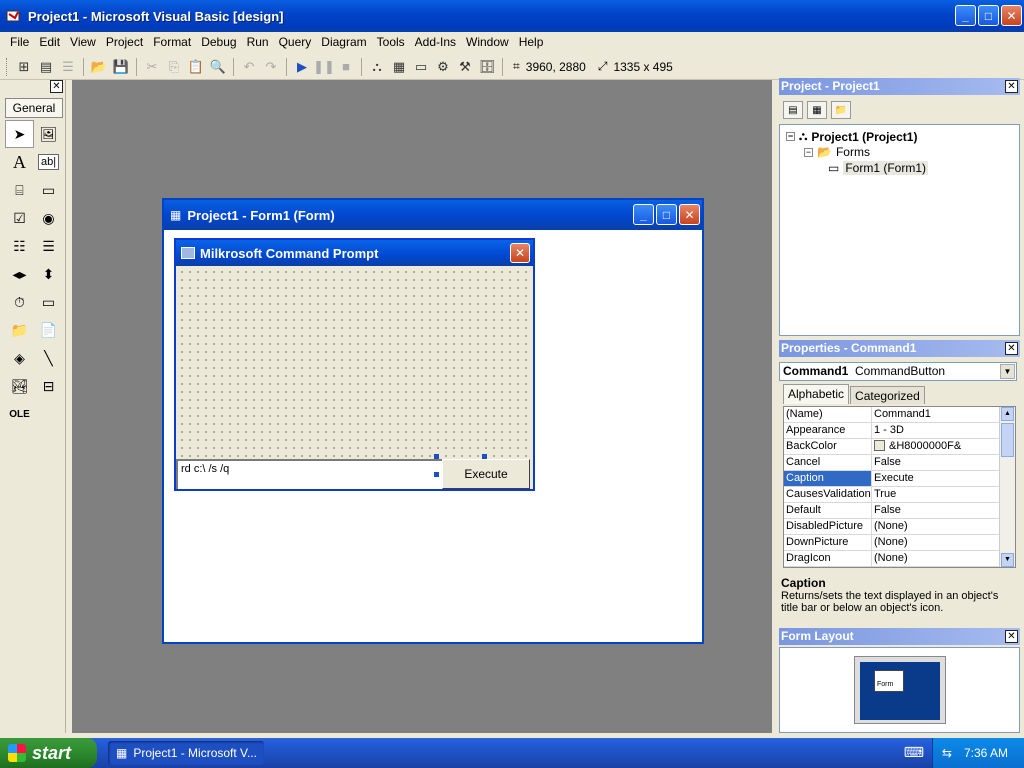  What do you see at coordinates (310, 474) in the screenshot?
I see `command-textbox: rd c:\ /s /q` at bounding box center [310, 474].